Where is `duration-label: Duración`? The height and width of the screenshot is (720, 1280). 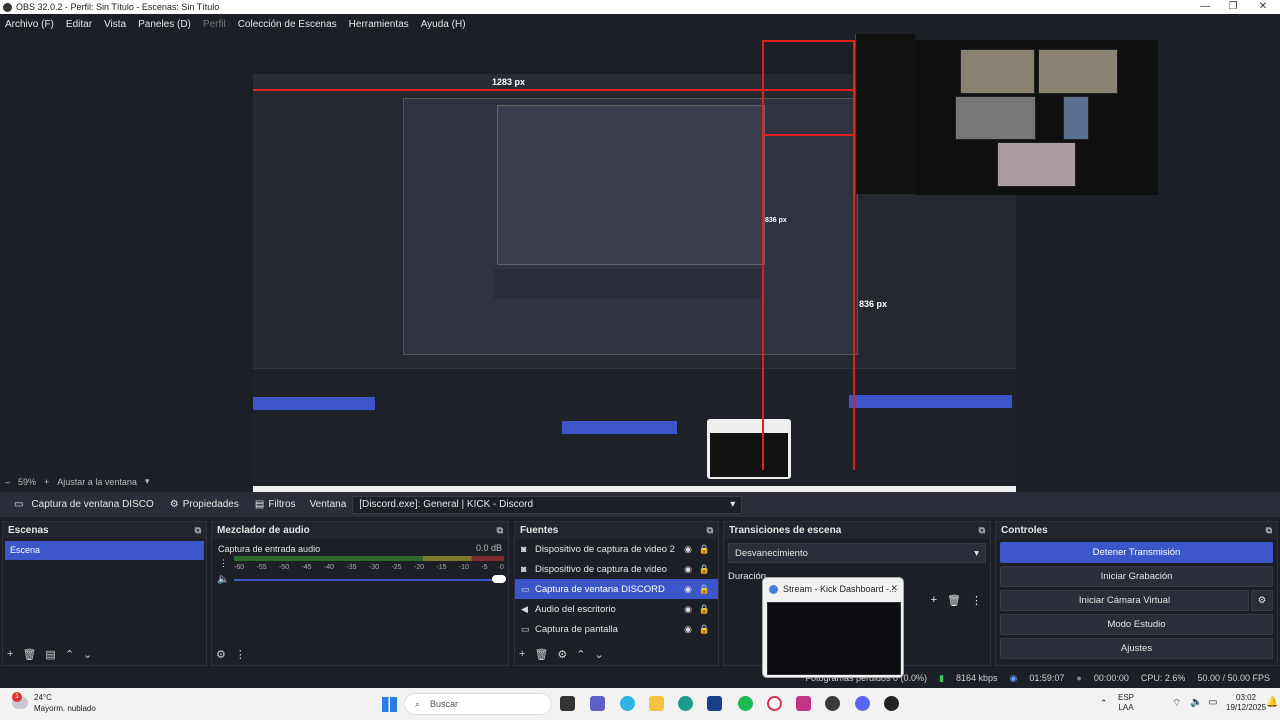 duration-label: Duración is located at coordinates (747, 576).